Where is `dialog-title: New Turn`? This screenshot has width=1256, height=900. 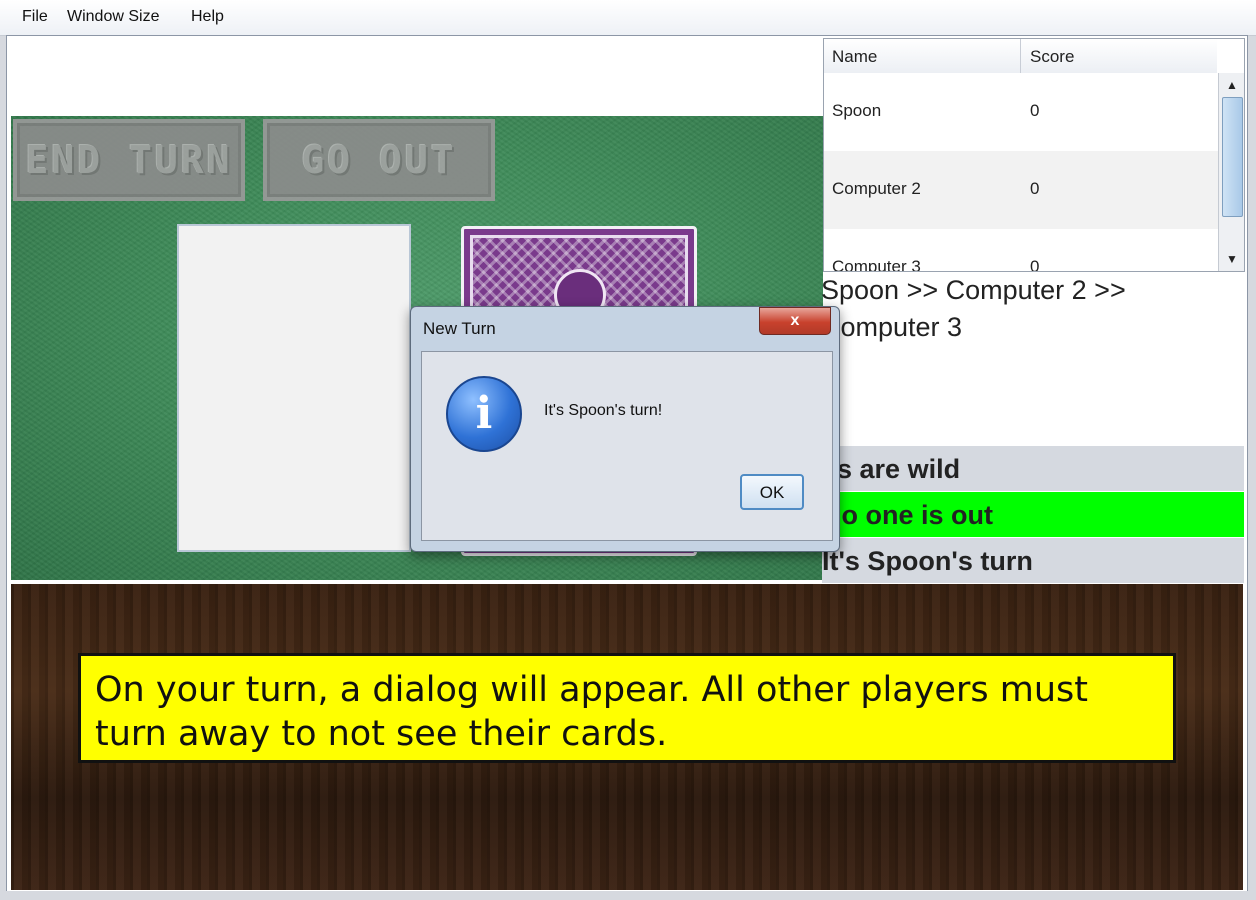 dialog-title: New Turn is located at coordinates (459, 328).